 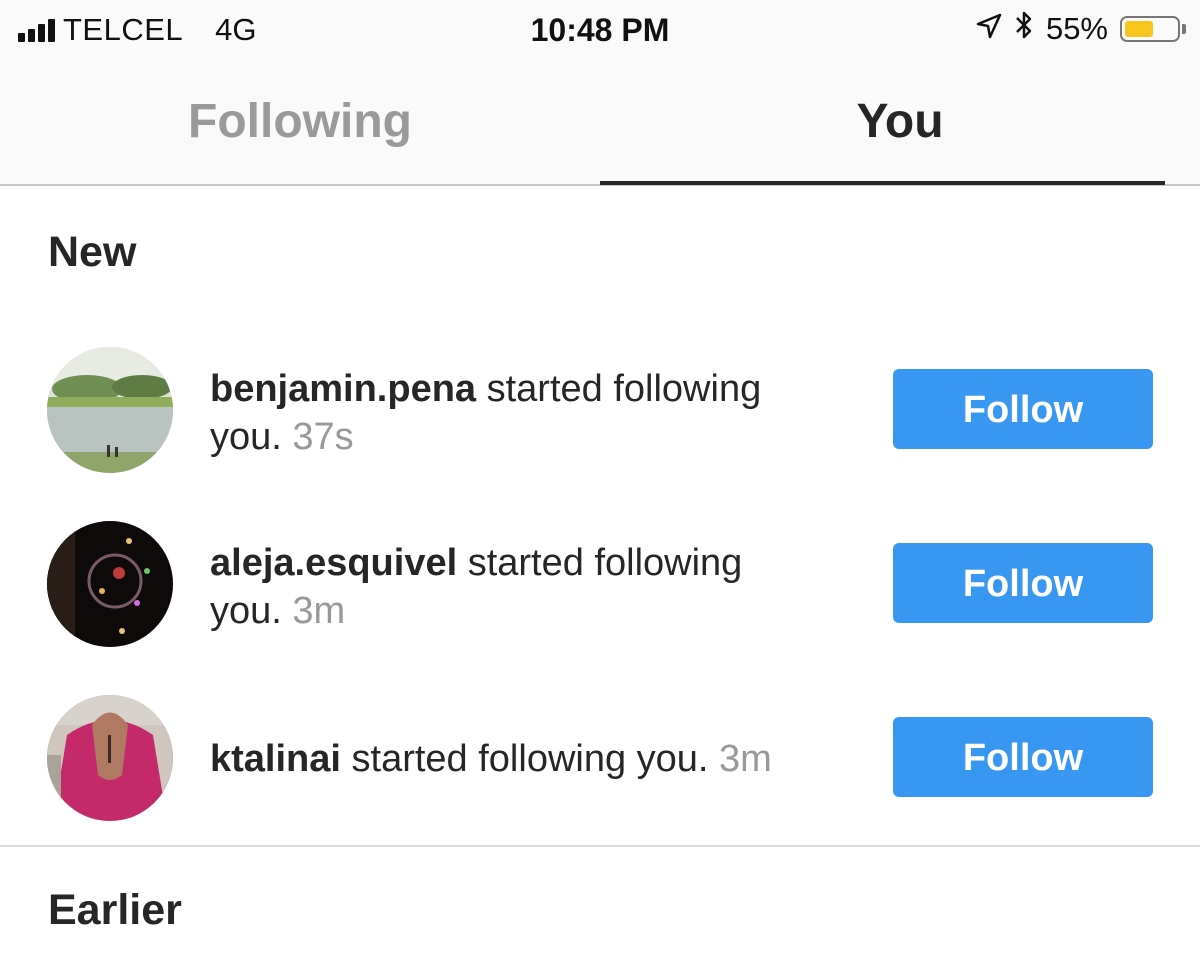 What do you see at coordinates (115, 910) in the screenshot?
I see `section-title-earlier: Earlier` at bounding box center [115, 910].